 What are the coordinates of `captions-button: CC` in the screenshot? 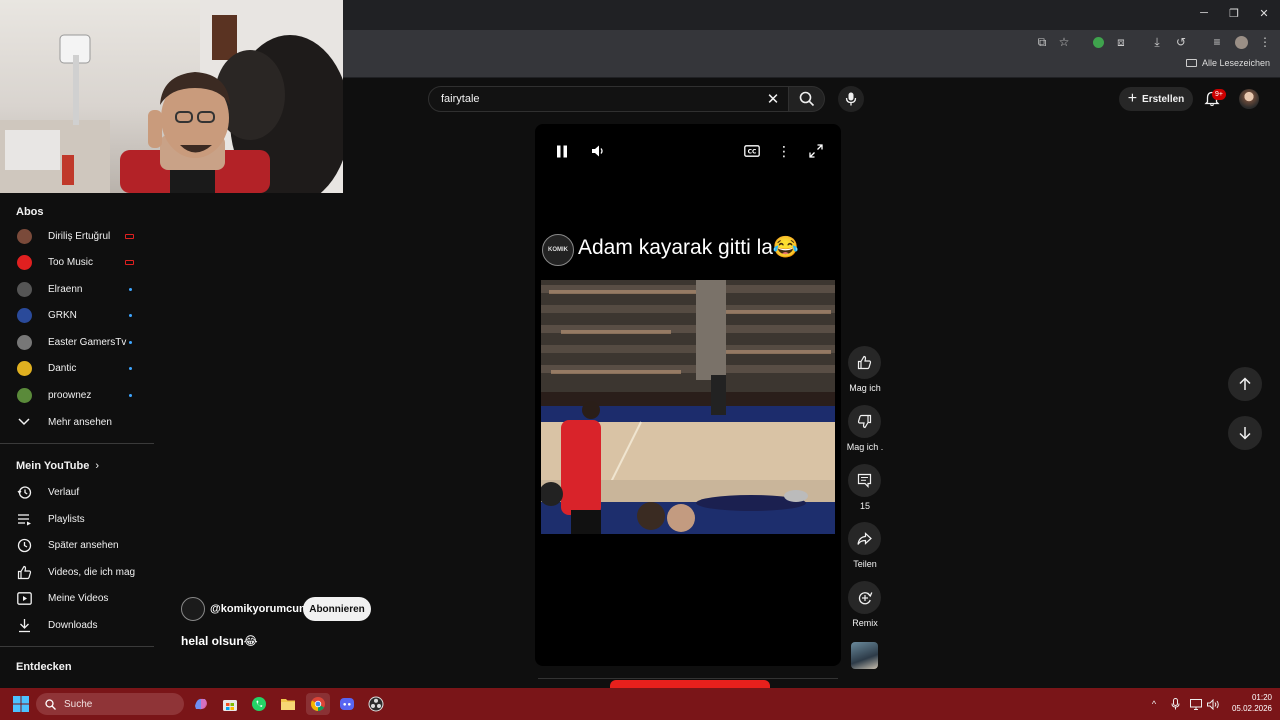 It's located at (752, 151).